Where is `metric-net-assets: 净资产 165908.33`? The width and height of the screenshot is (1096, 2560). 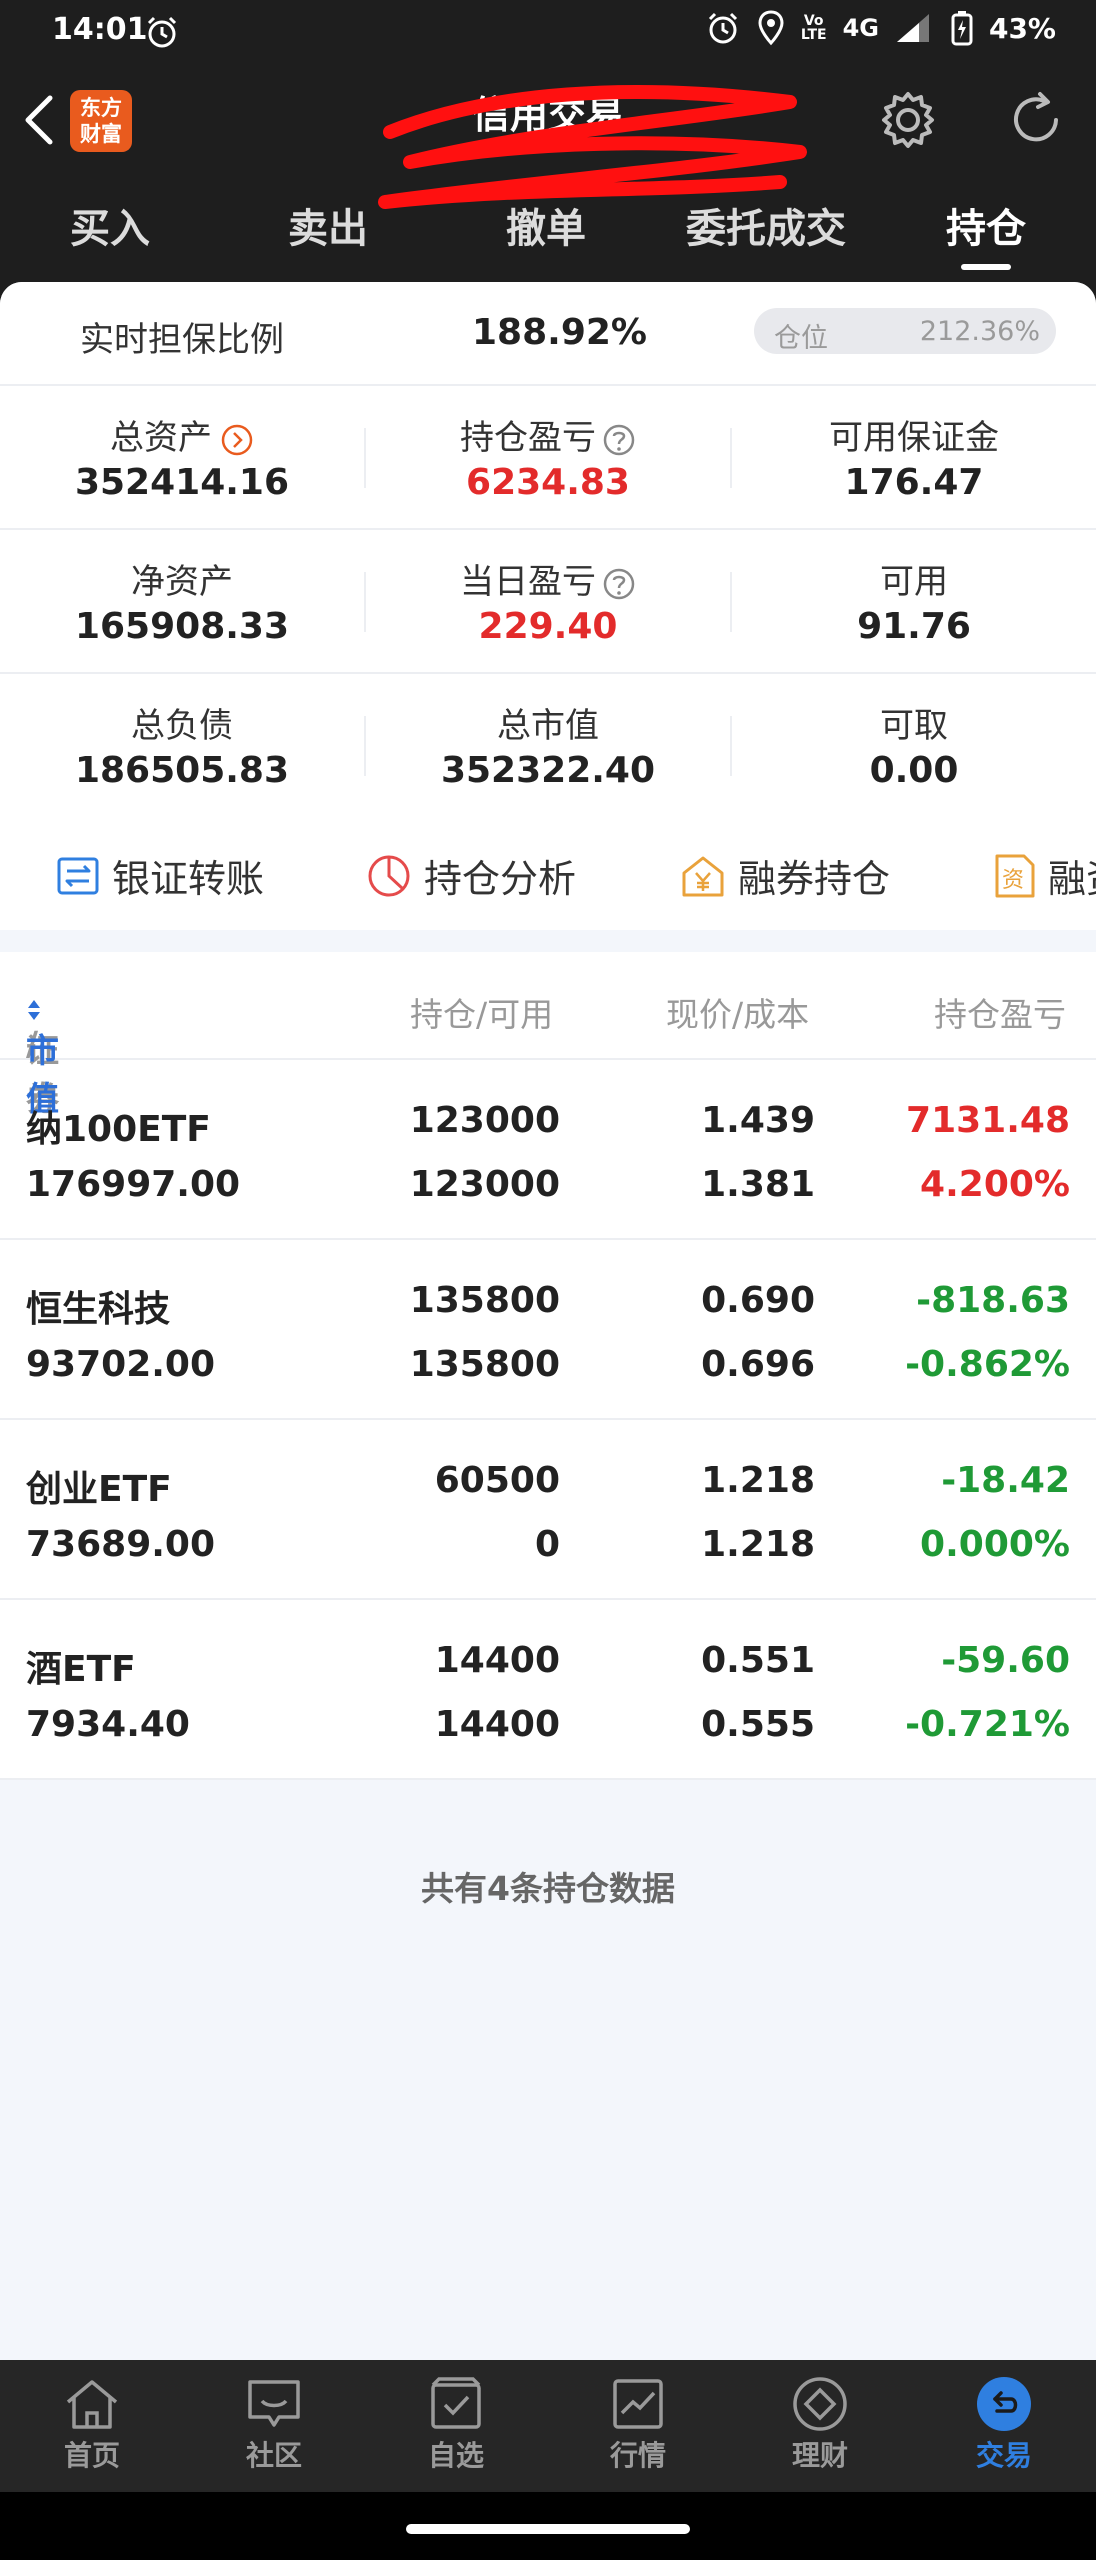
metric-net-assets: 净资产 165908.33 is located at coordinates (182, 602).